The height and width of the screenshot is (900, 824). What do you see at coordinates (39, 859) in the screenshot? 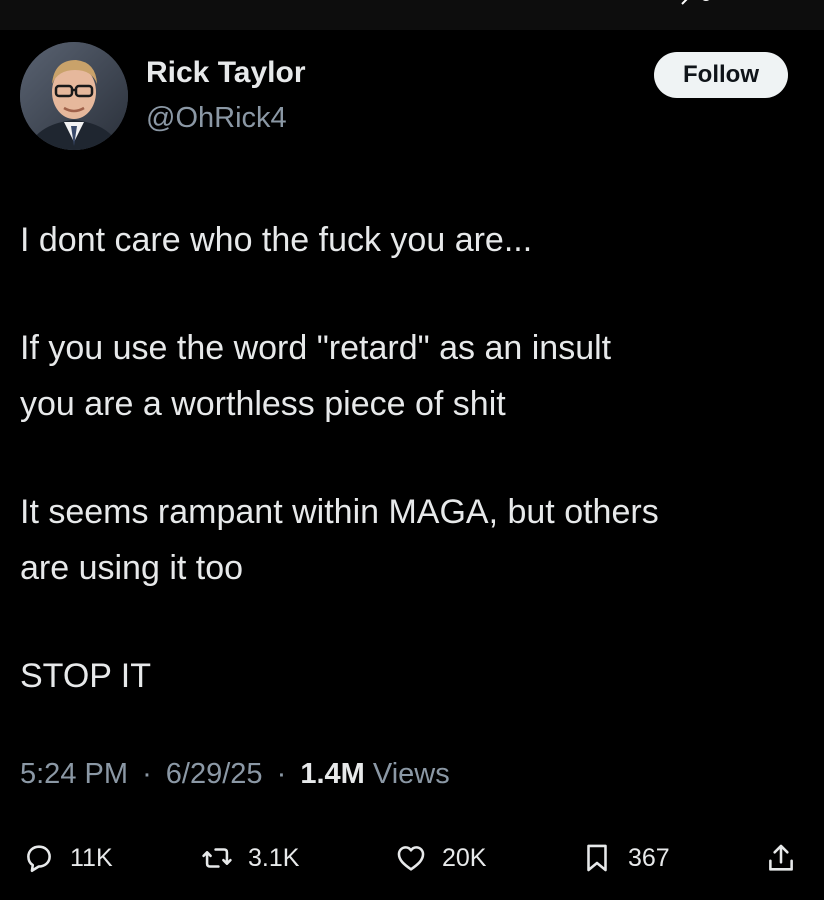
I see `reply-icon` at bounding box center [39, 859].